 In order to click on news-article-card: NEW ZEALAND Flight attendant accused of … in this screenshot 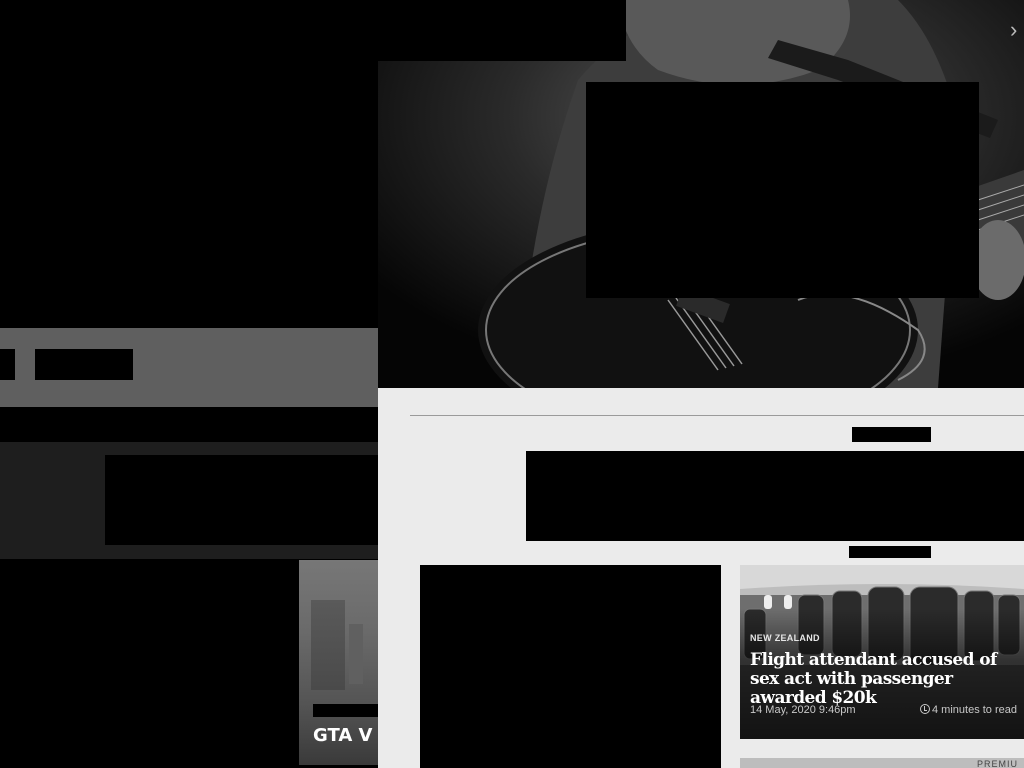, I will do `click(882, 652)`.